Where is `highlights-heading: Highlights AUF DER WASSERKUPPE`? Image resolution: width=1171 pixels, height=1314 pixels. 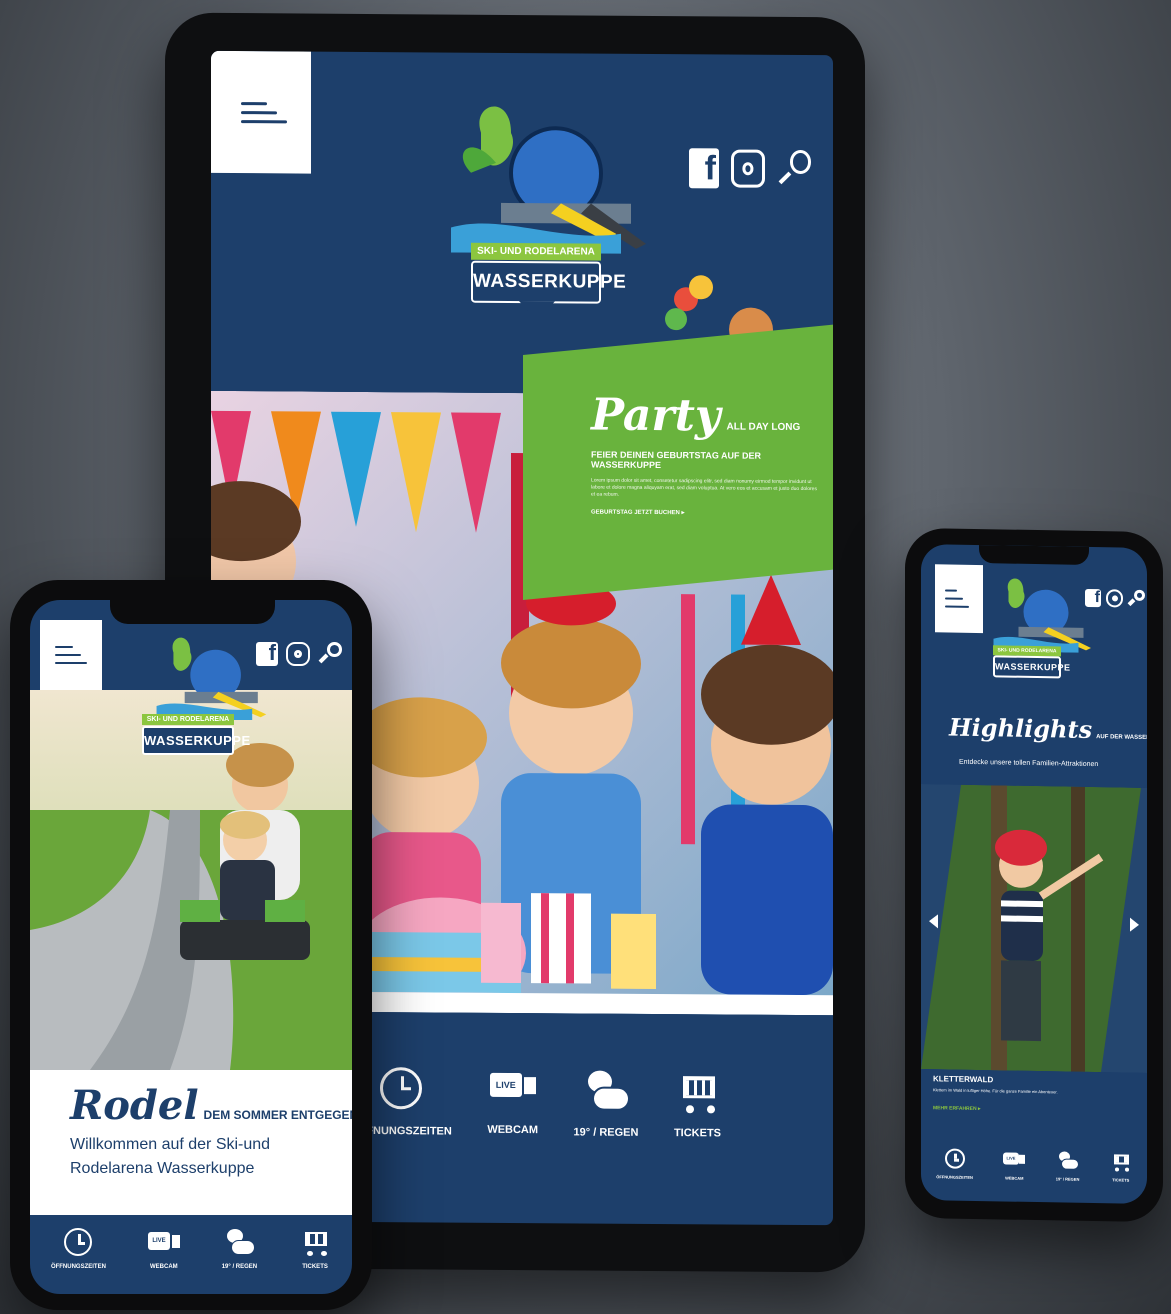 highlights-heading: Highlights AUF DER WASSERKUPPE is located at coordinates (1048, 728).